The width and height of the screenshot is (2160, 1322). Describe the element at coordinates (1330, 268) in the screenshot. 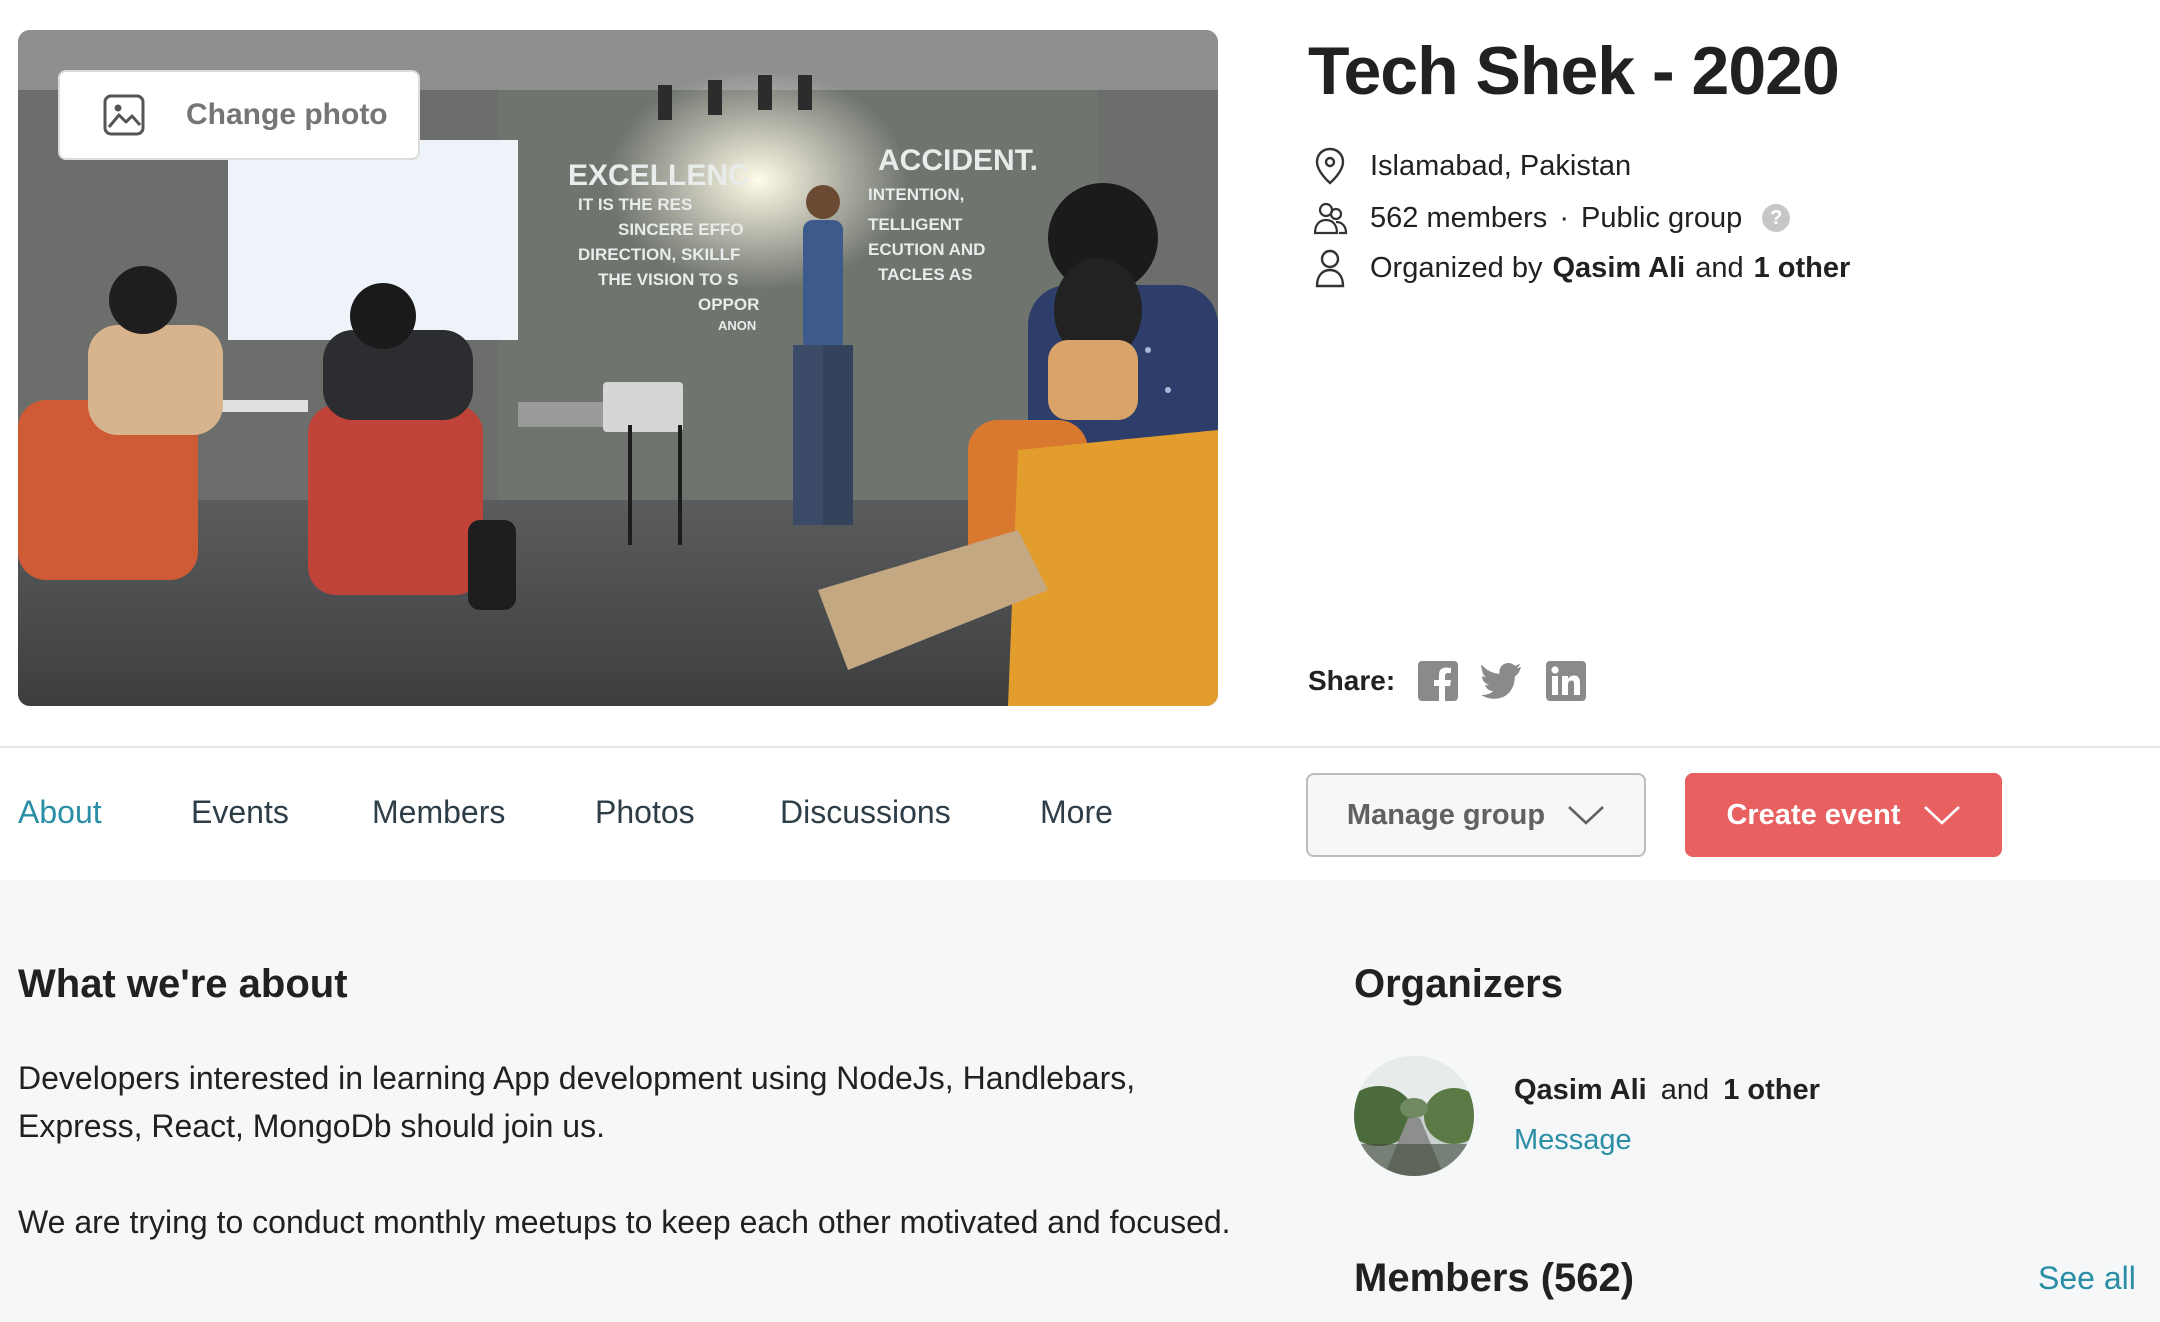

I see `person-icon` at that location.